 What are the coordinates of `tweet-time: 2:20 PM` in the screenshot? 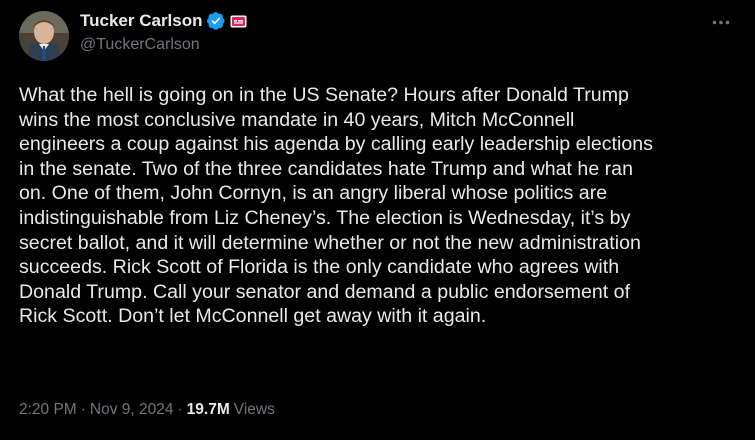 It's located at (48, 410).